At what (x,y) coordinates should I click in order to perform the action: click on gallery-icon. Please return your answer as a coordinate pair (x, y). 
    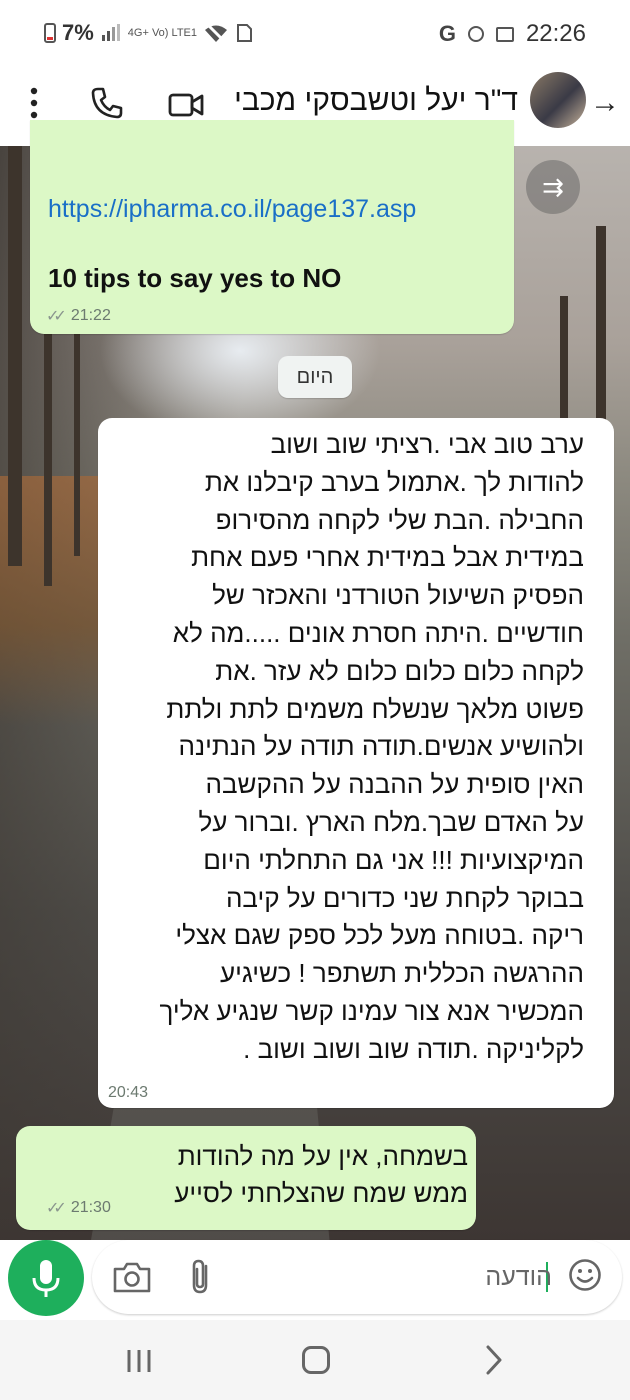
    Looking at the image, I should click on (504, 34).